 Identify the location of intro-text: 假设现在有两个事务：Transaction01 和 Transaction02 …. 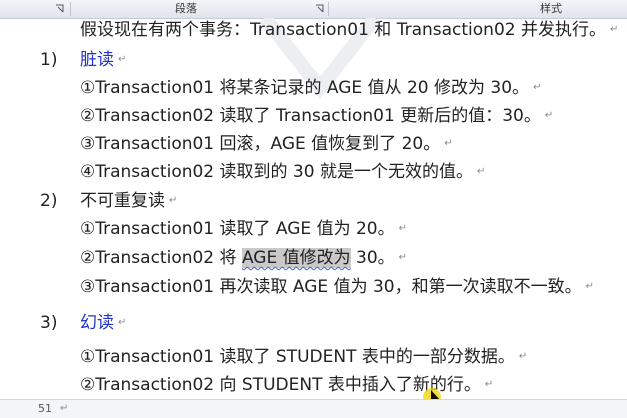
(343, 30).